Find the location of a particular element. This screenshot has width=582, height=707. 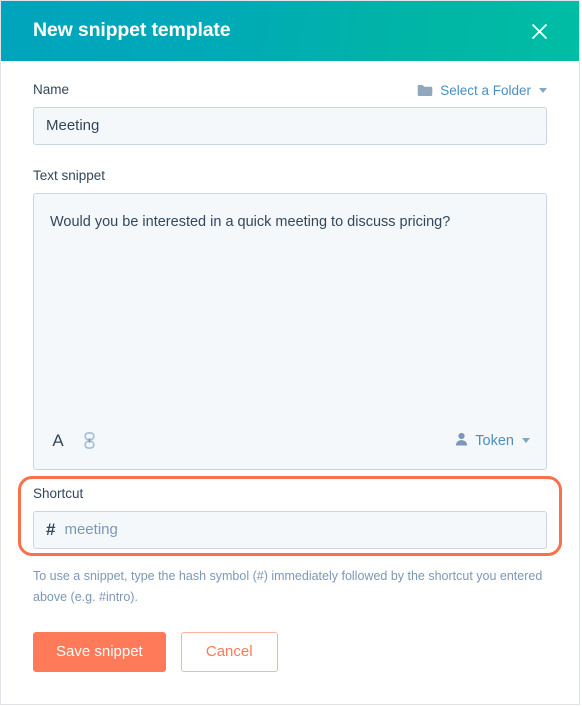

select-folder-dropdown: Select a Folder is located at coordinates (482, 90).